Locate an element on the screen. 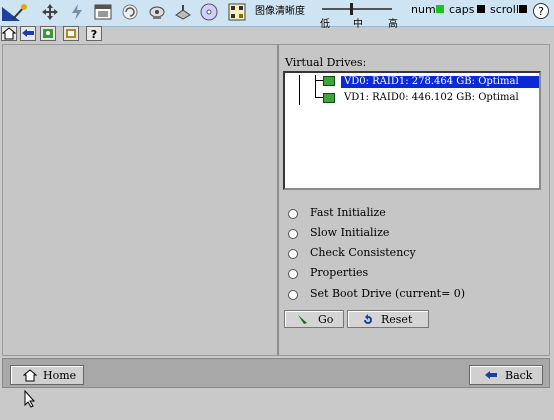 This screenshot has height=420, width=554. reset-icon is located at coordinates (368, 319).